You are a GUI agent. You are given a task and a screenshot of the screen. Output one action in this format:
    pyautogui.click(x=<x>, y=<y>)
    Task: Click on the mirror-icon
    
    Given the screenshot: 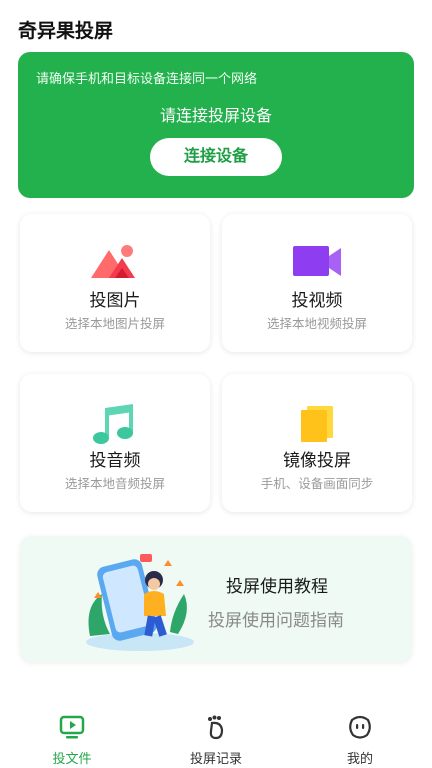 What is the action you would take?
    pyautogui.click(x=317, y=422)
    